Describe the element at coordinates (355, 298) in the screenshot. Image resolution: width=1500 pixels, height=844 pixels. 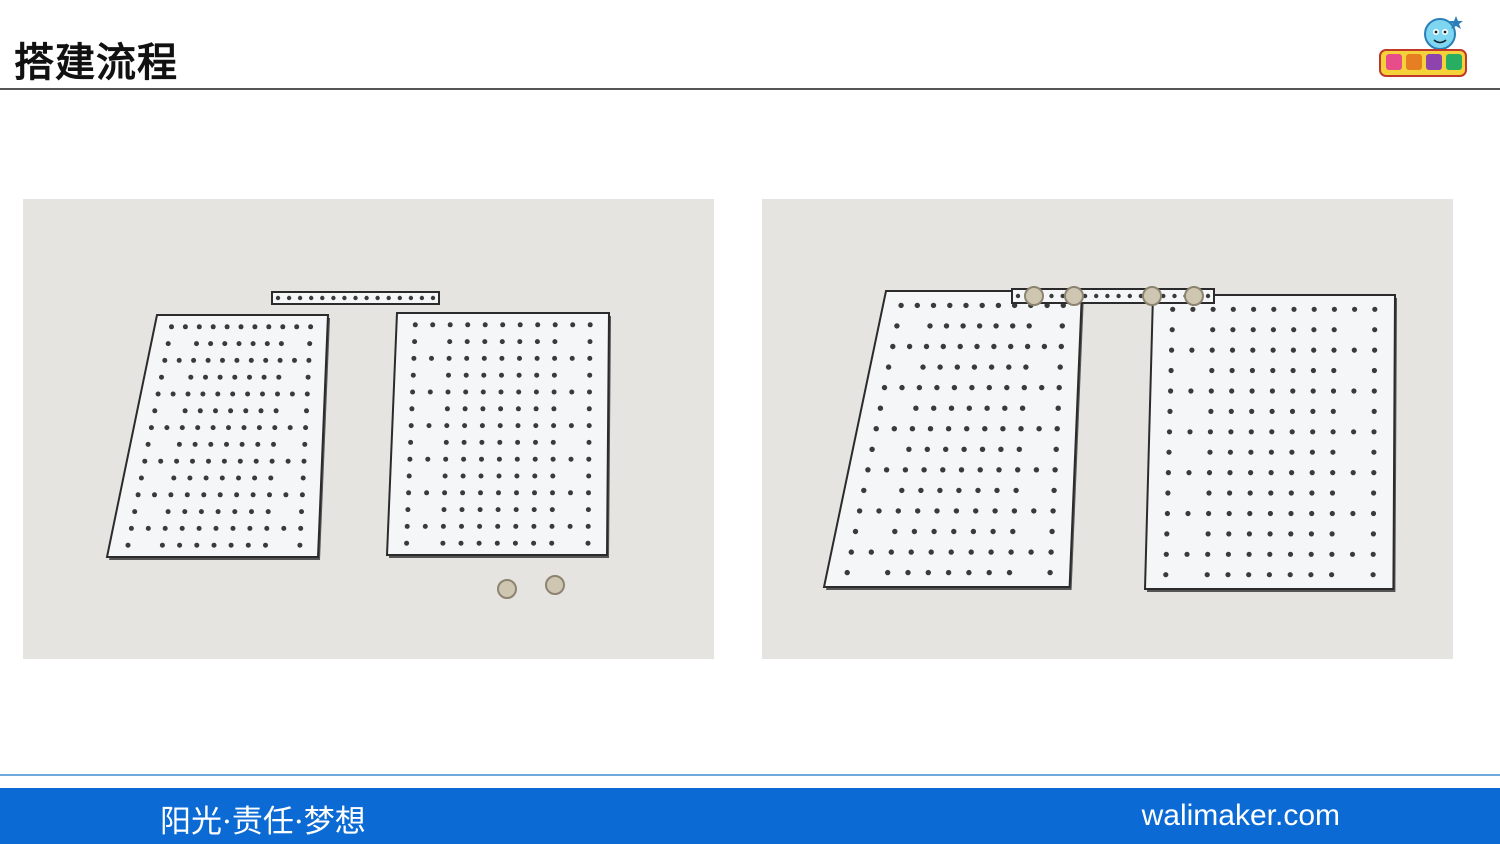
I see `pcb-strip` at that location.